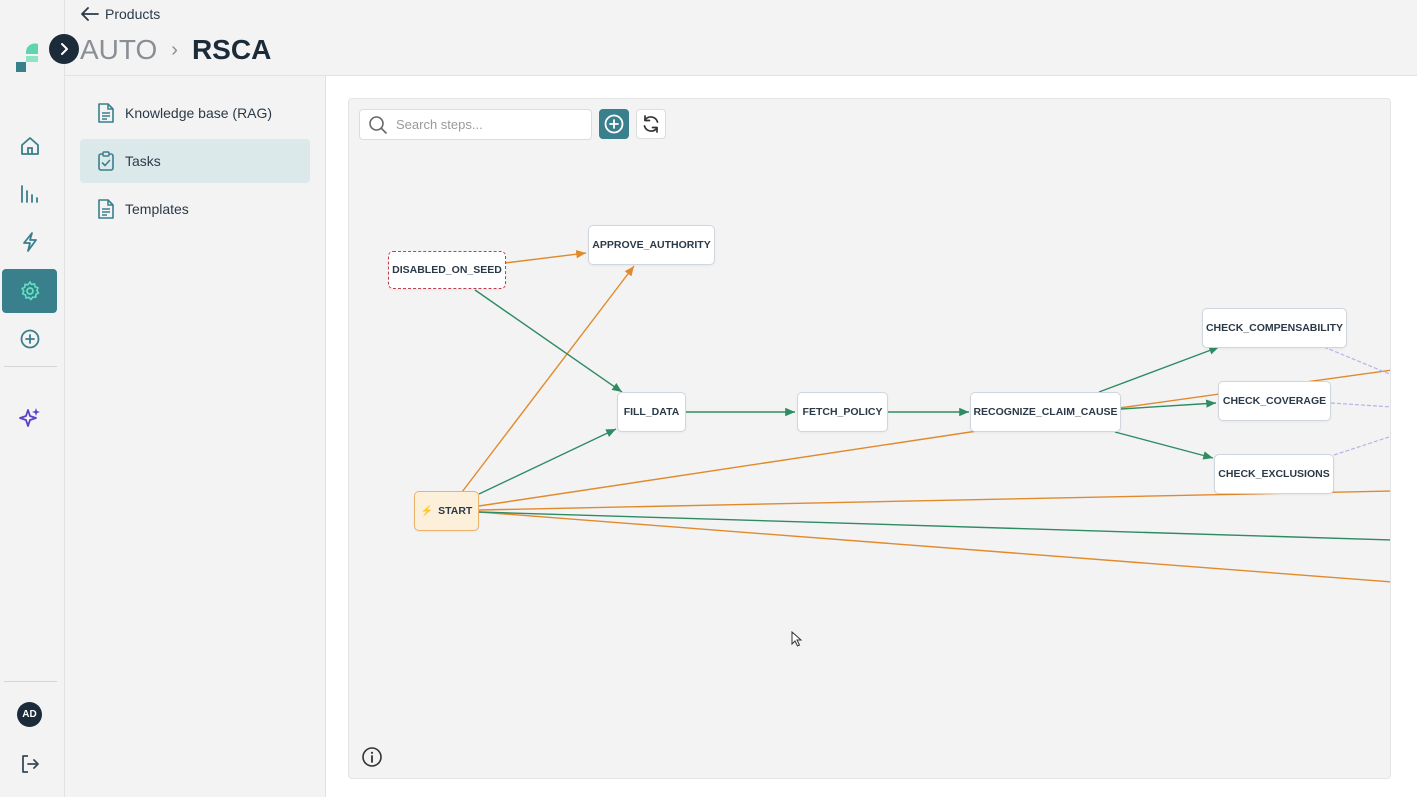  What do you see at coordinates (547, 461) in the screenshot?
I see `edge-start-to-fill` at bounding box center [547, 461].